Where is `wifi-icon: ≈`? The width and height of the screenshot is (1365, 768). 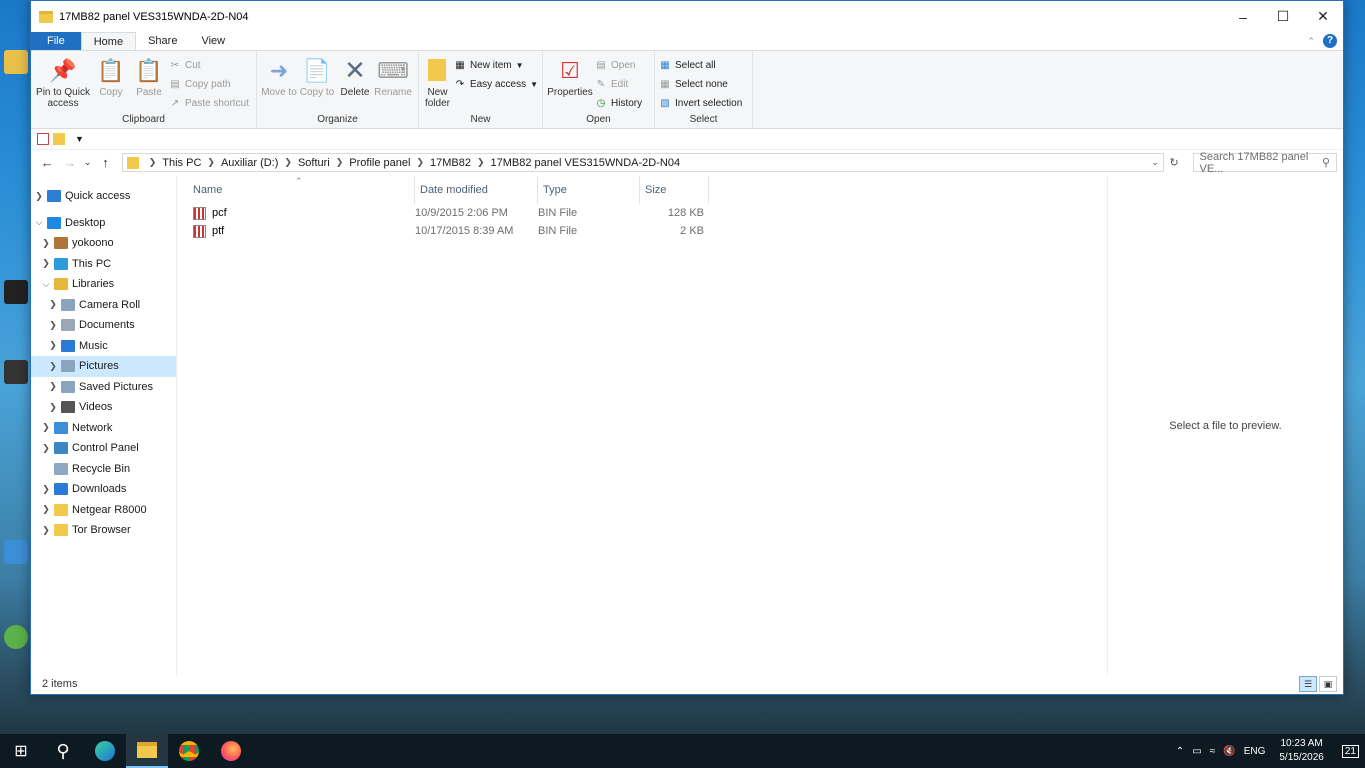
wifi-icon: ≈ is located at coordinates (1213, 751).